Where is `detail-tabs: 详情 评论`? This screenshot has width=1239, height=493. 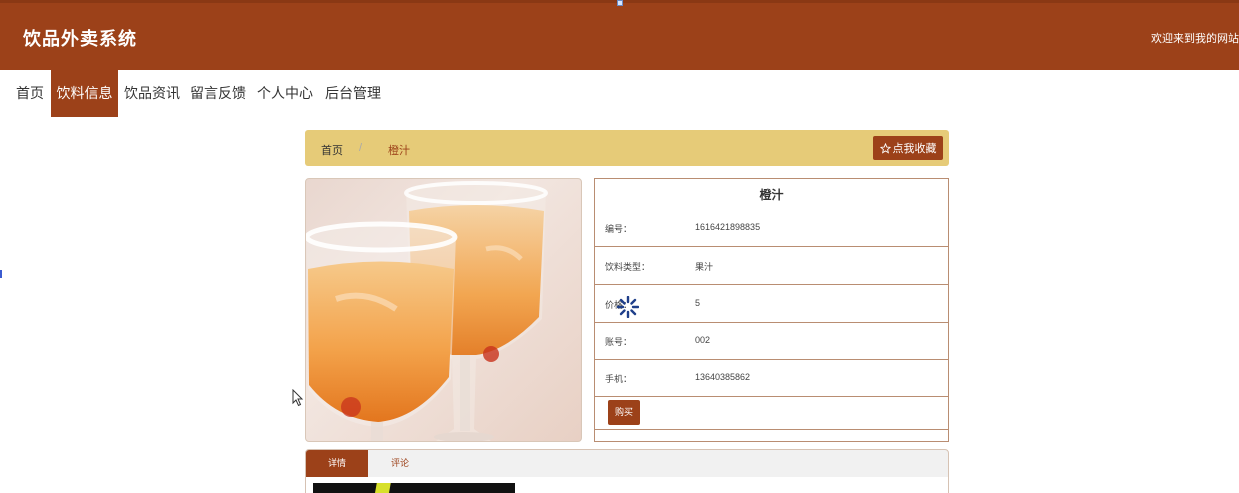
detail-tabs: 详情 评论 is located at coordinates (627, 471).